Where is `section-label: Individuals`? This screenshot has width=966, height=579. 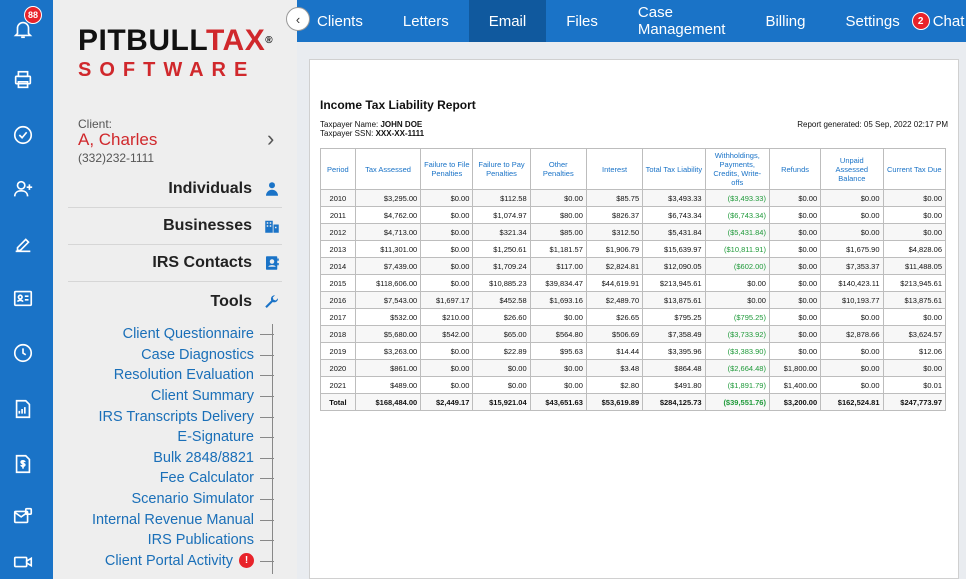 section-label: Individuals is located at coordinates (210, 188).